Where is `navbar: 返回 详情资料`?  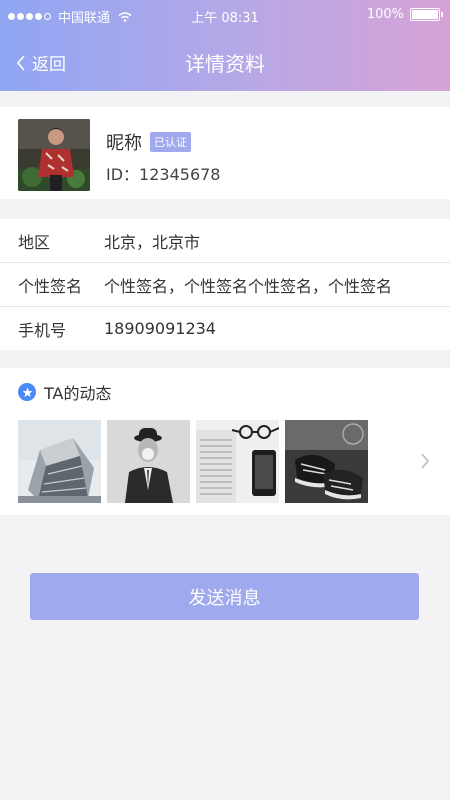 navbar: 返回 详情资料 is located at coordinates (225, 60).